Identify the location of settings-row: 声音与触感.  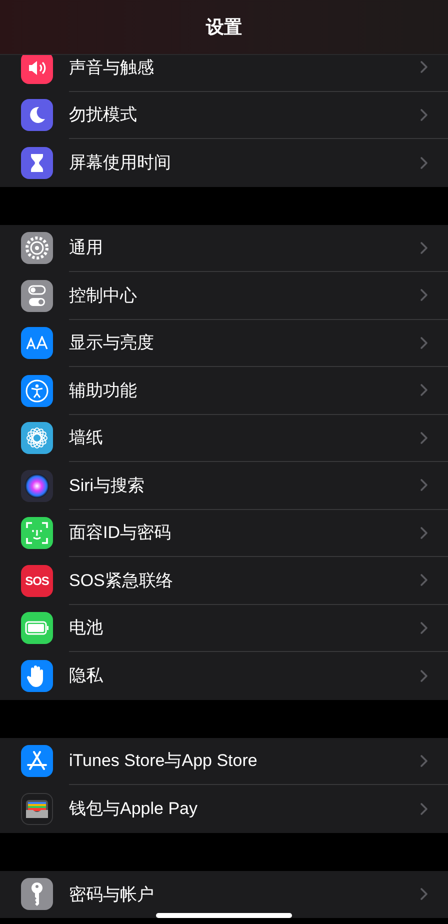
(224, 73).